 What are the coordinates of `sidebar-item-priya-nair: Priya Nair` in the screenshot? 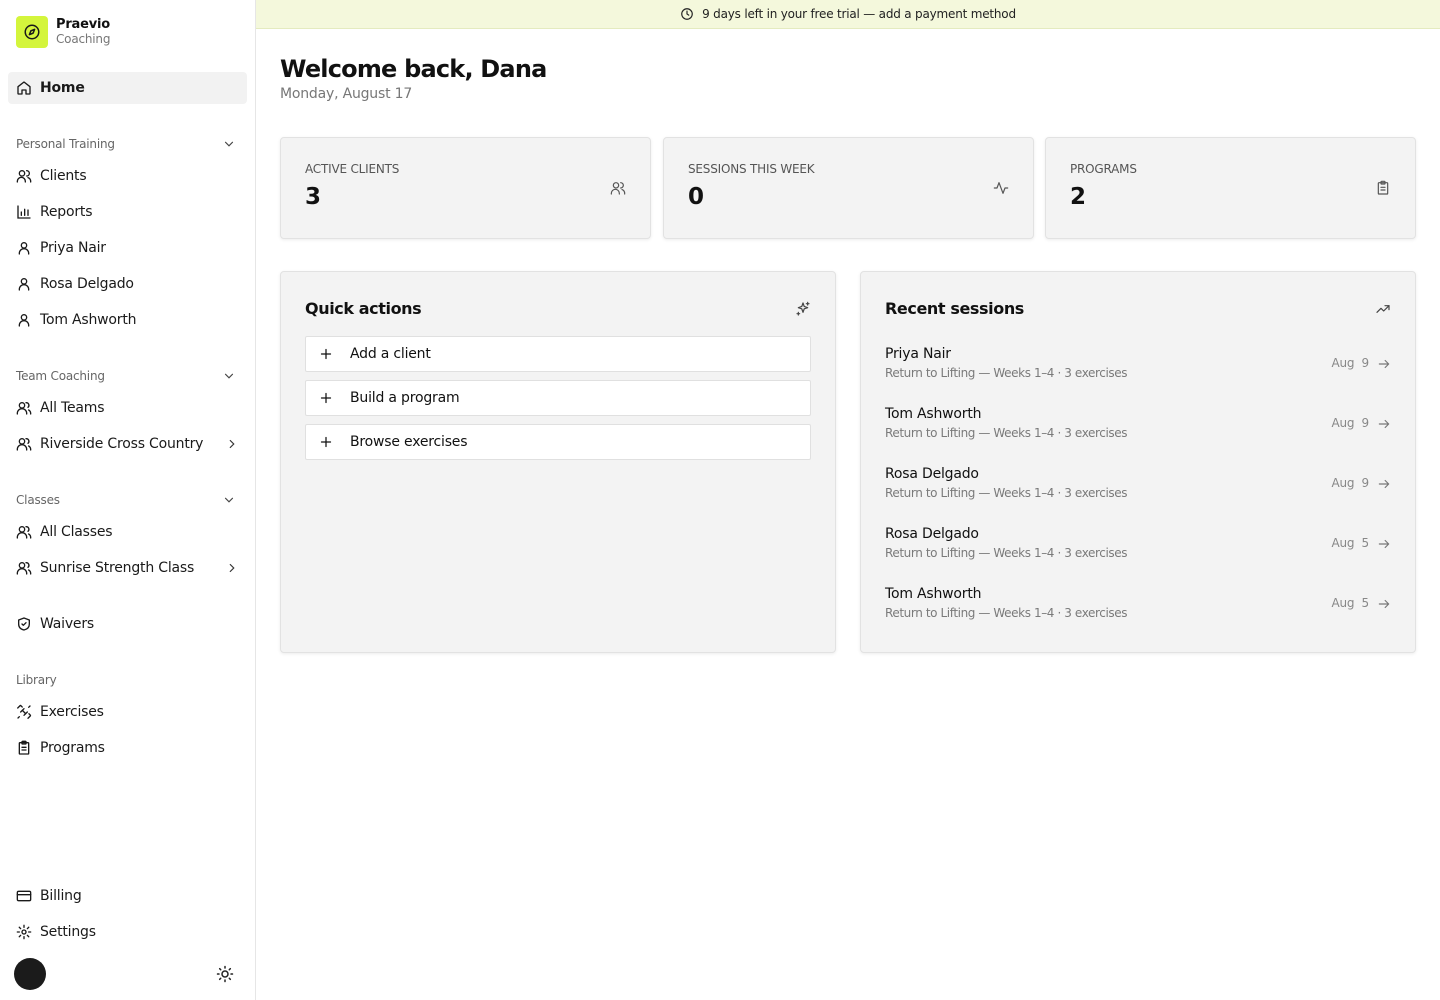 It's located at (127, 248).